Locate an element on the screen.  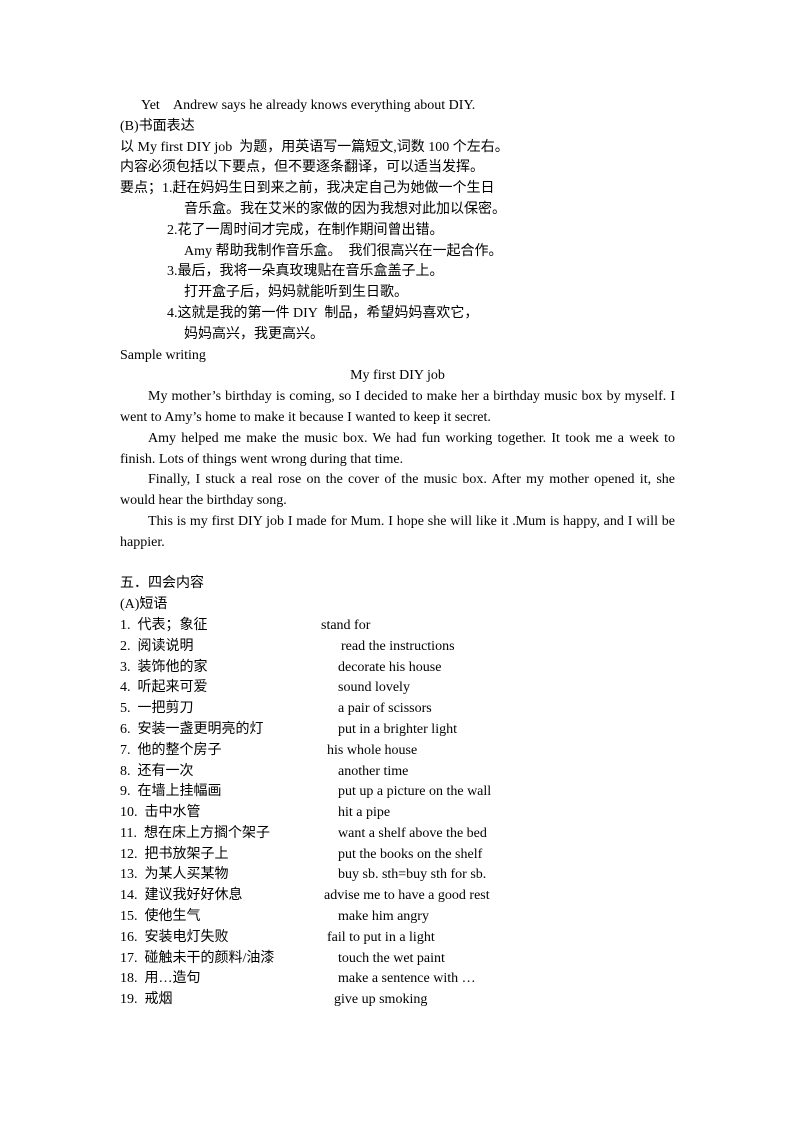
point-line: 3.最后，我将一朵真玫瑰贴在音乐盒盖子上。 is located at coordinates (305, 272).